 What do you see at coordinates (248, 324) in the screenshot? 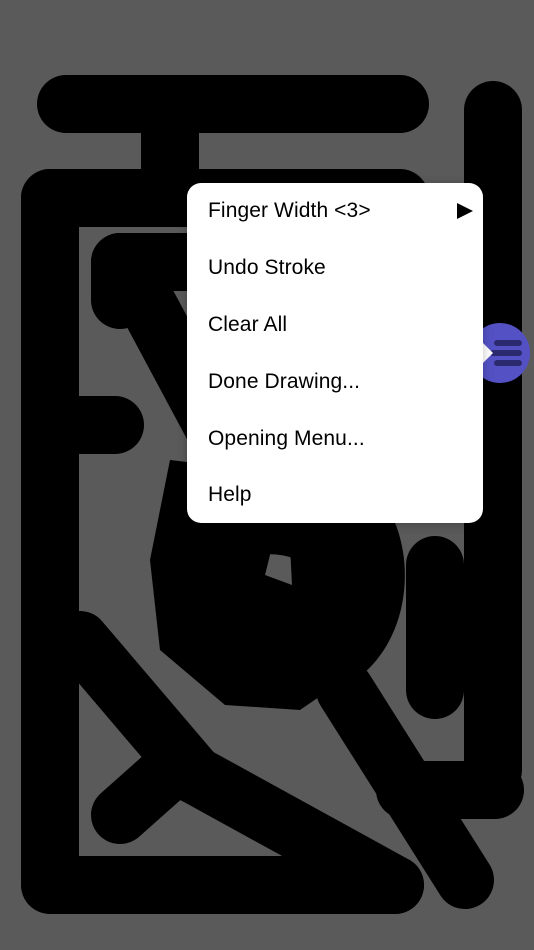
I see `menu-item-label: Clear All` at bounding box center [248, 324].